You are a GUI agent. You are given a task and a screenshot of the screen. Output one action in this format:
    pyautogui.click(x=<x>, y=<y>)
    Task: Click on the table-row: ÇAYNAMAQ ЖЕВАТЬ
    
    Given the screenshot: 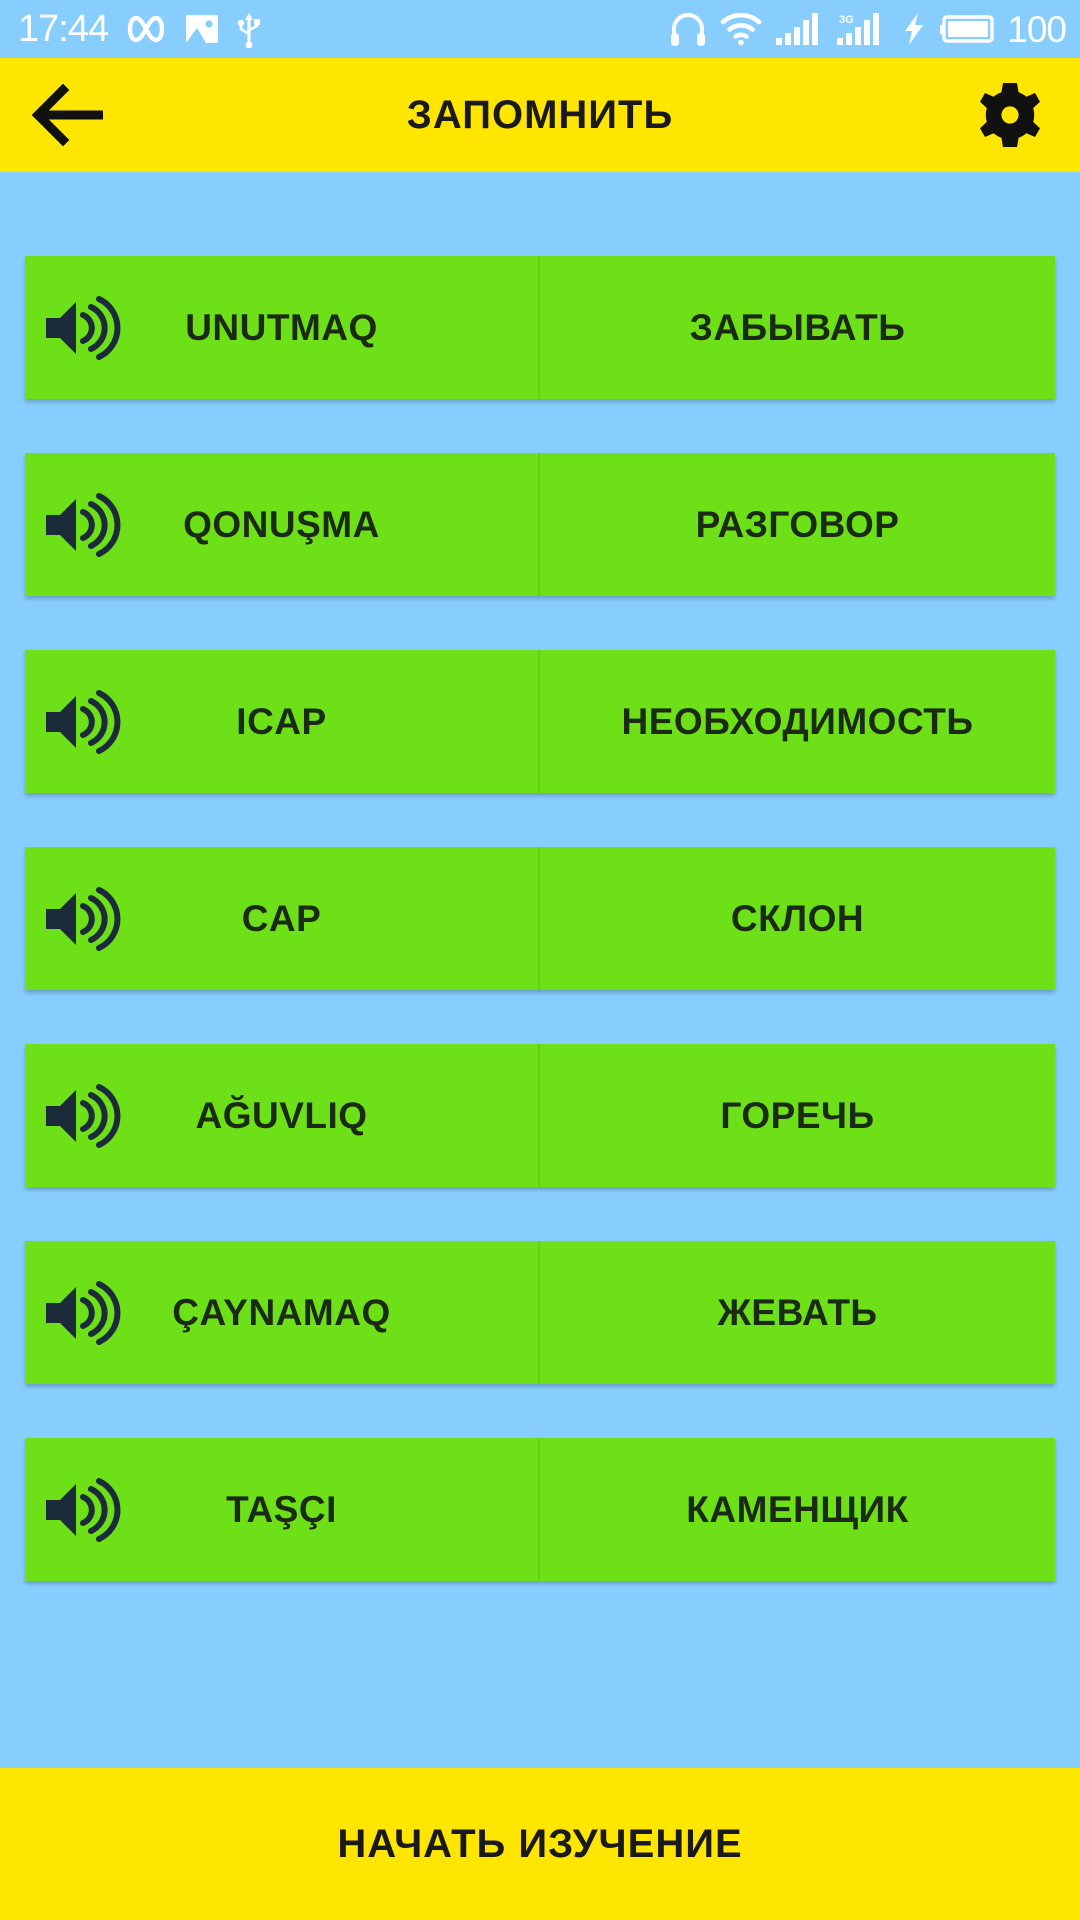 What is the action you would take?
    pyautogui.click(x=540, y=1312)
    